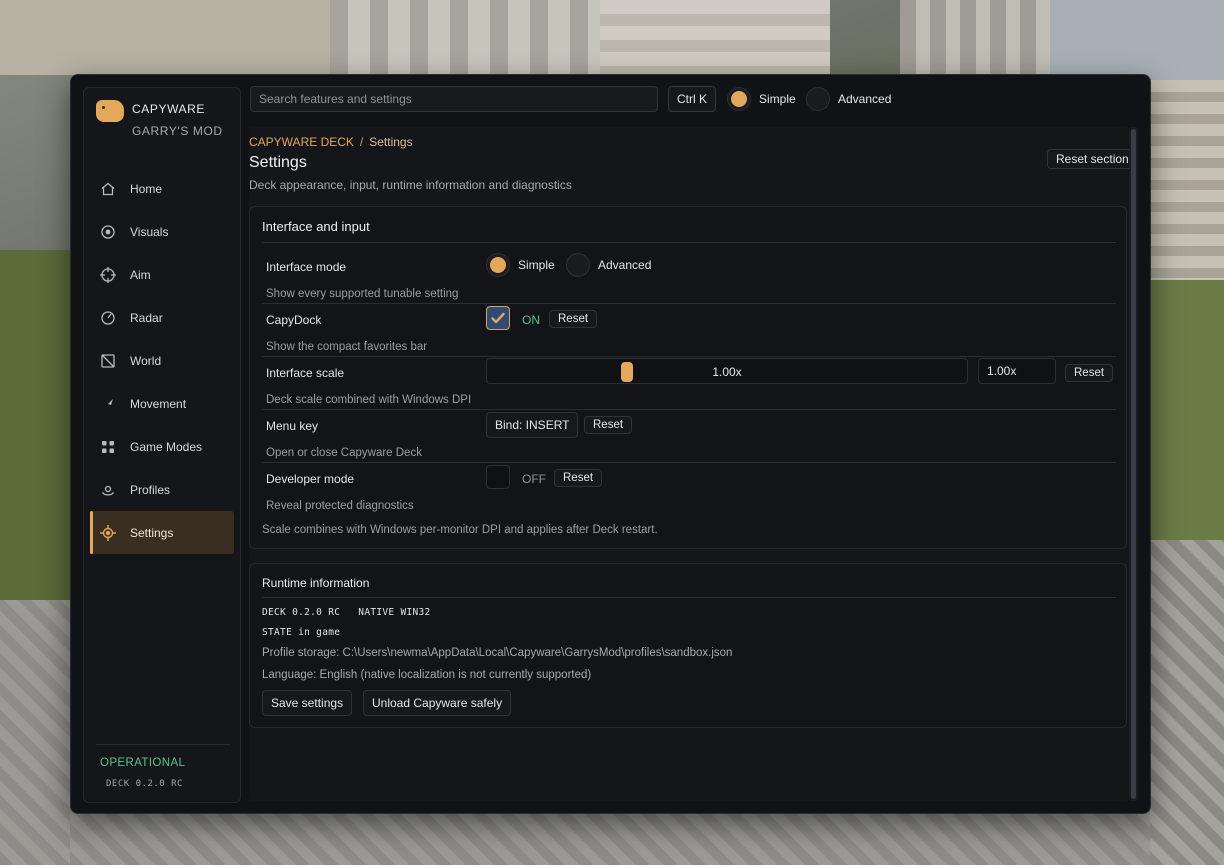 The image size is (1224, 865). I want to click on sidebar-item-game-modes: Game Modes, so click(162, 446).